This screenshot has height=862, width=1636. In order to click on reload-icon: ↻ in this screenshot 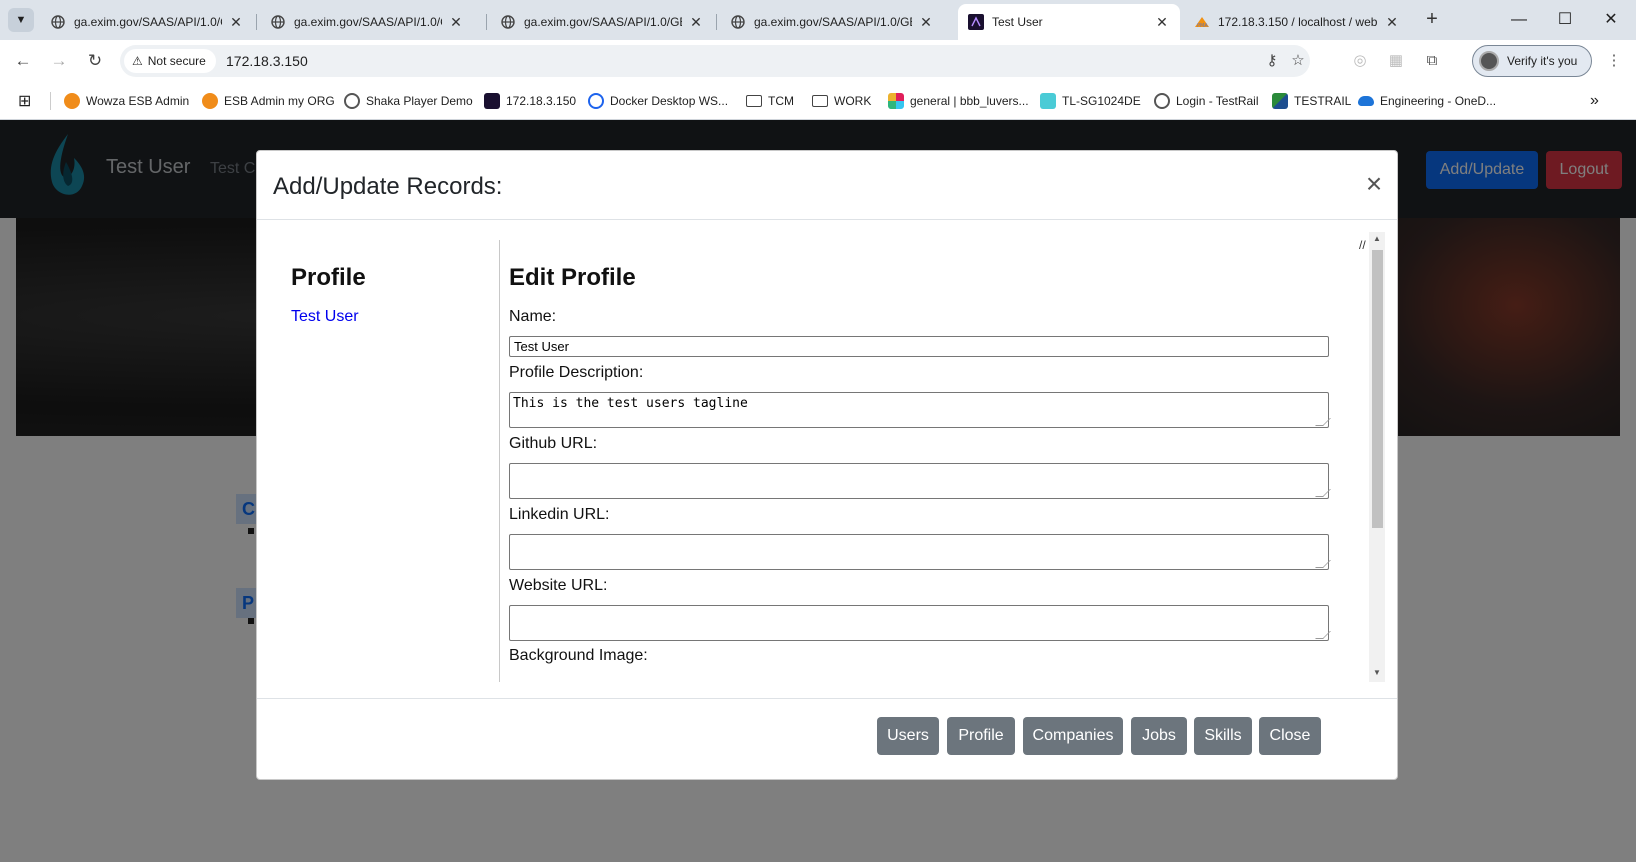, I will do `click(95, 61)`.